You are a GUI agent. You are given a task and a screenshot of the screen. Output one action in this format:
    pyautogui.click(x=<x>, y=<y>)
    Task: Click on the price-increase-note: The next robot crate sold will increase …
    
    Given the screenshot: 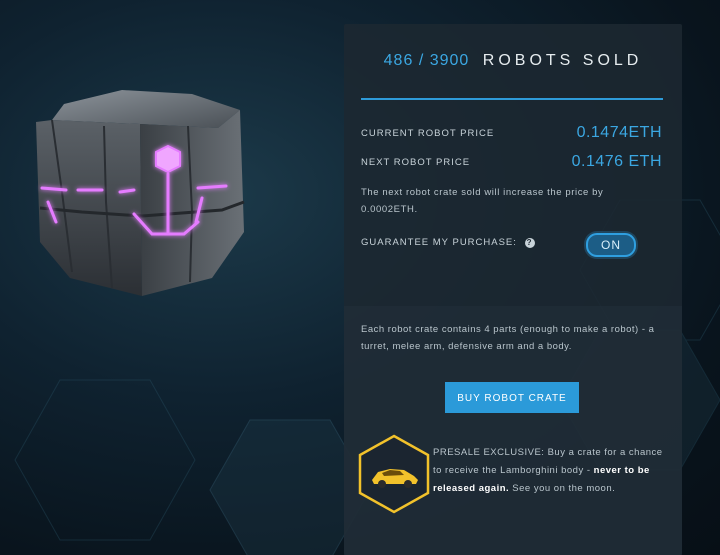 What is the action you would take?
    pyautogui.click(x=482, y=201)
    